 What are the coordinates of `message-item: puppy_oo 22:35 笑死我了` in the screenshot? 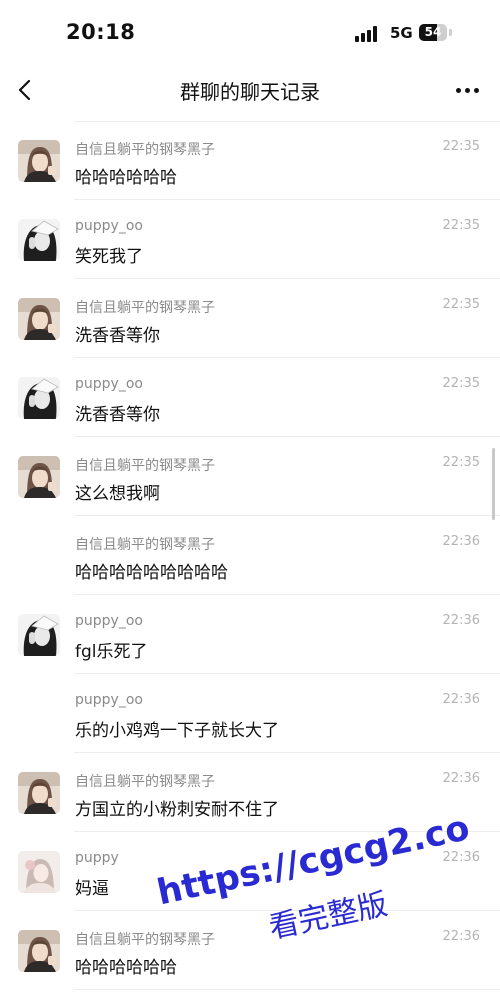 It's located at (250, 239).